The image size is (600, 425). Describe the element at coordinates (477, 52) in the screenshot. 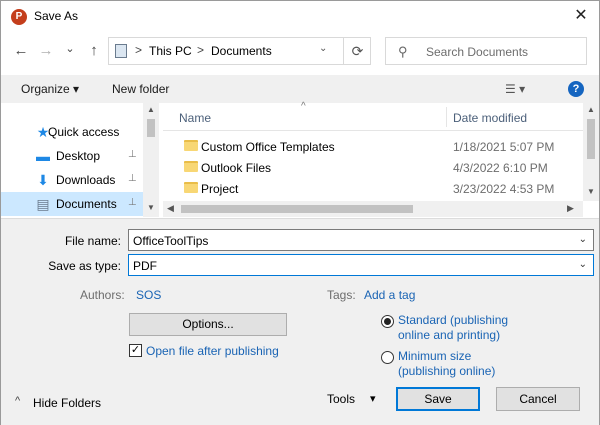

I see `search-placeholder: Search Documents` at that location.